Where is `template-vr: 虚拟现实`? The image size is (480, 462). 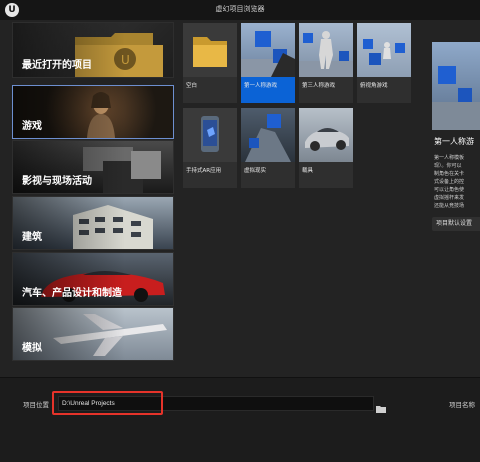
template-vr: 虚拟现实 is located at coordinates (268, 148).